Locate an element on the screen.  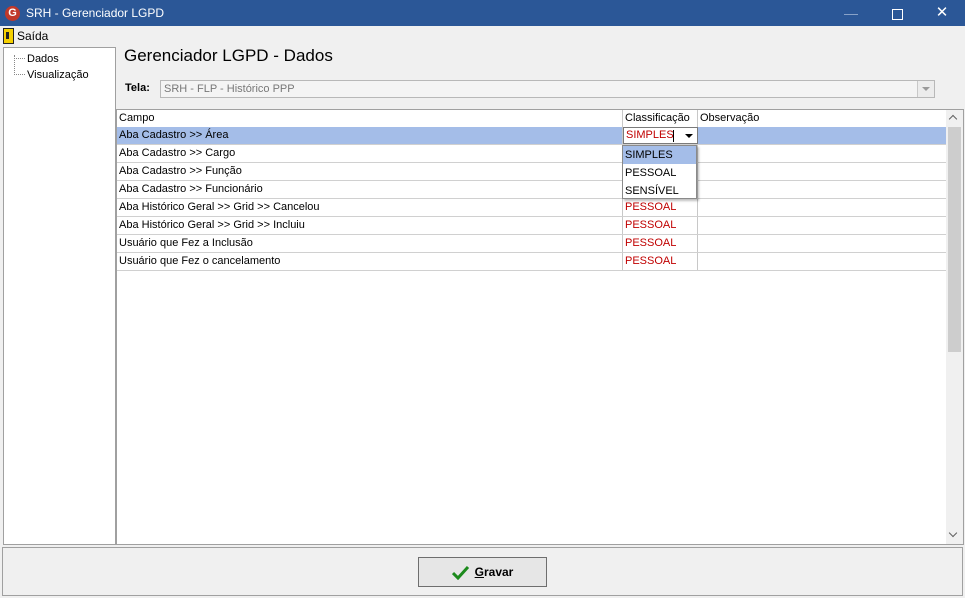
dropdown-option-simples: SIMPLES is located at coordinates (659, 155).